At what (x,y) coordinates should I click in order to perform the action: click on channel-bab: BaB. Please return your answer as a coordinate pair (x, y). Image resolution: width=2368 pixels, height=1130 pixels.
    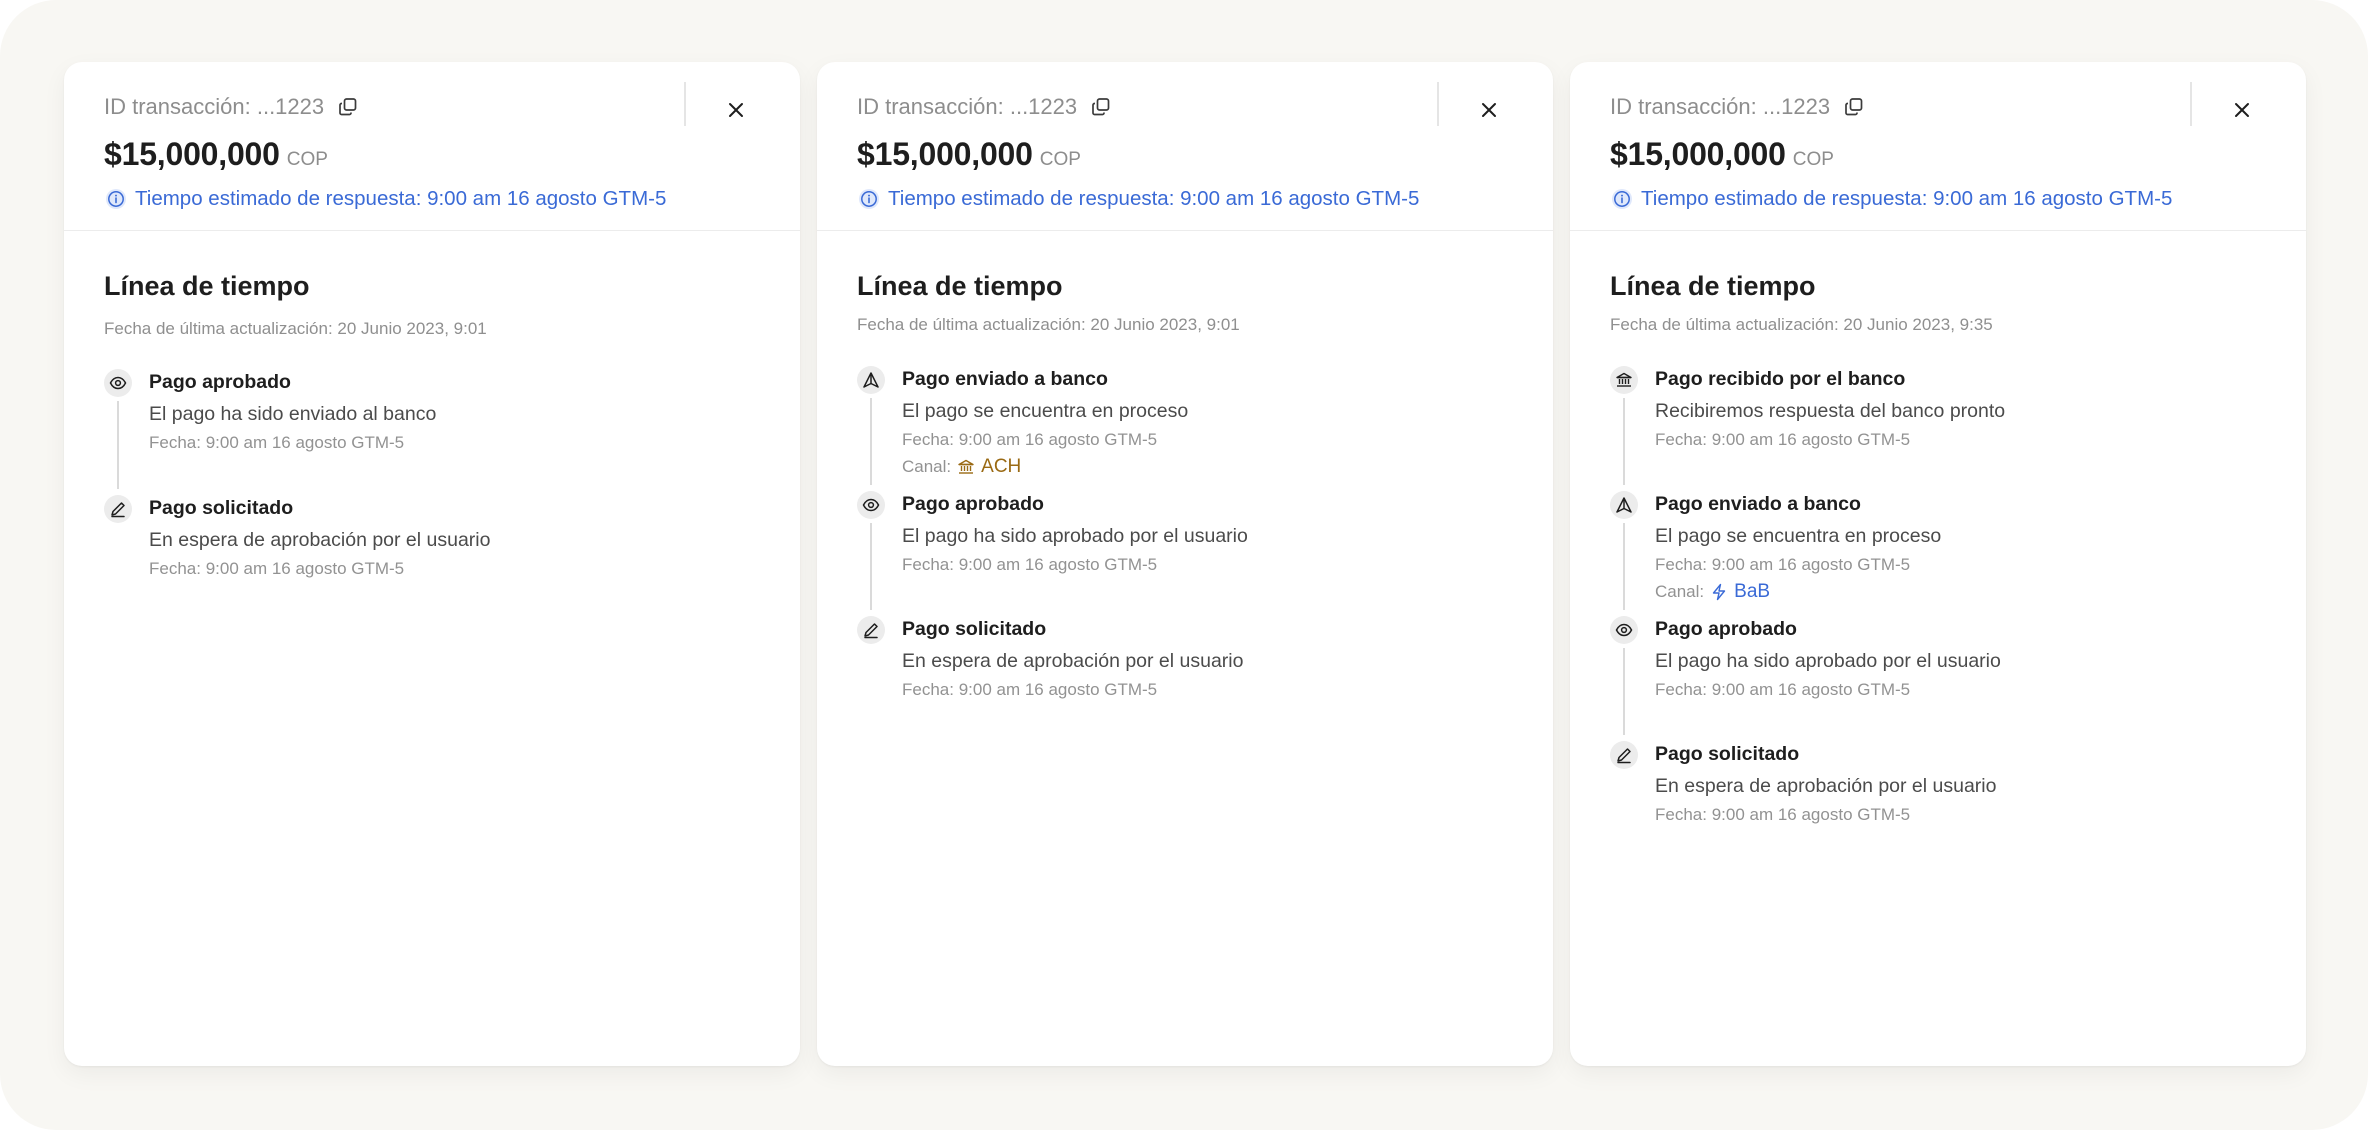
    Looking at the image, I should click on (1740, 592).